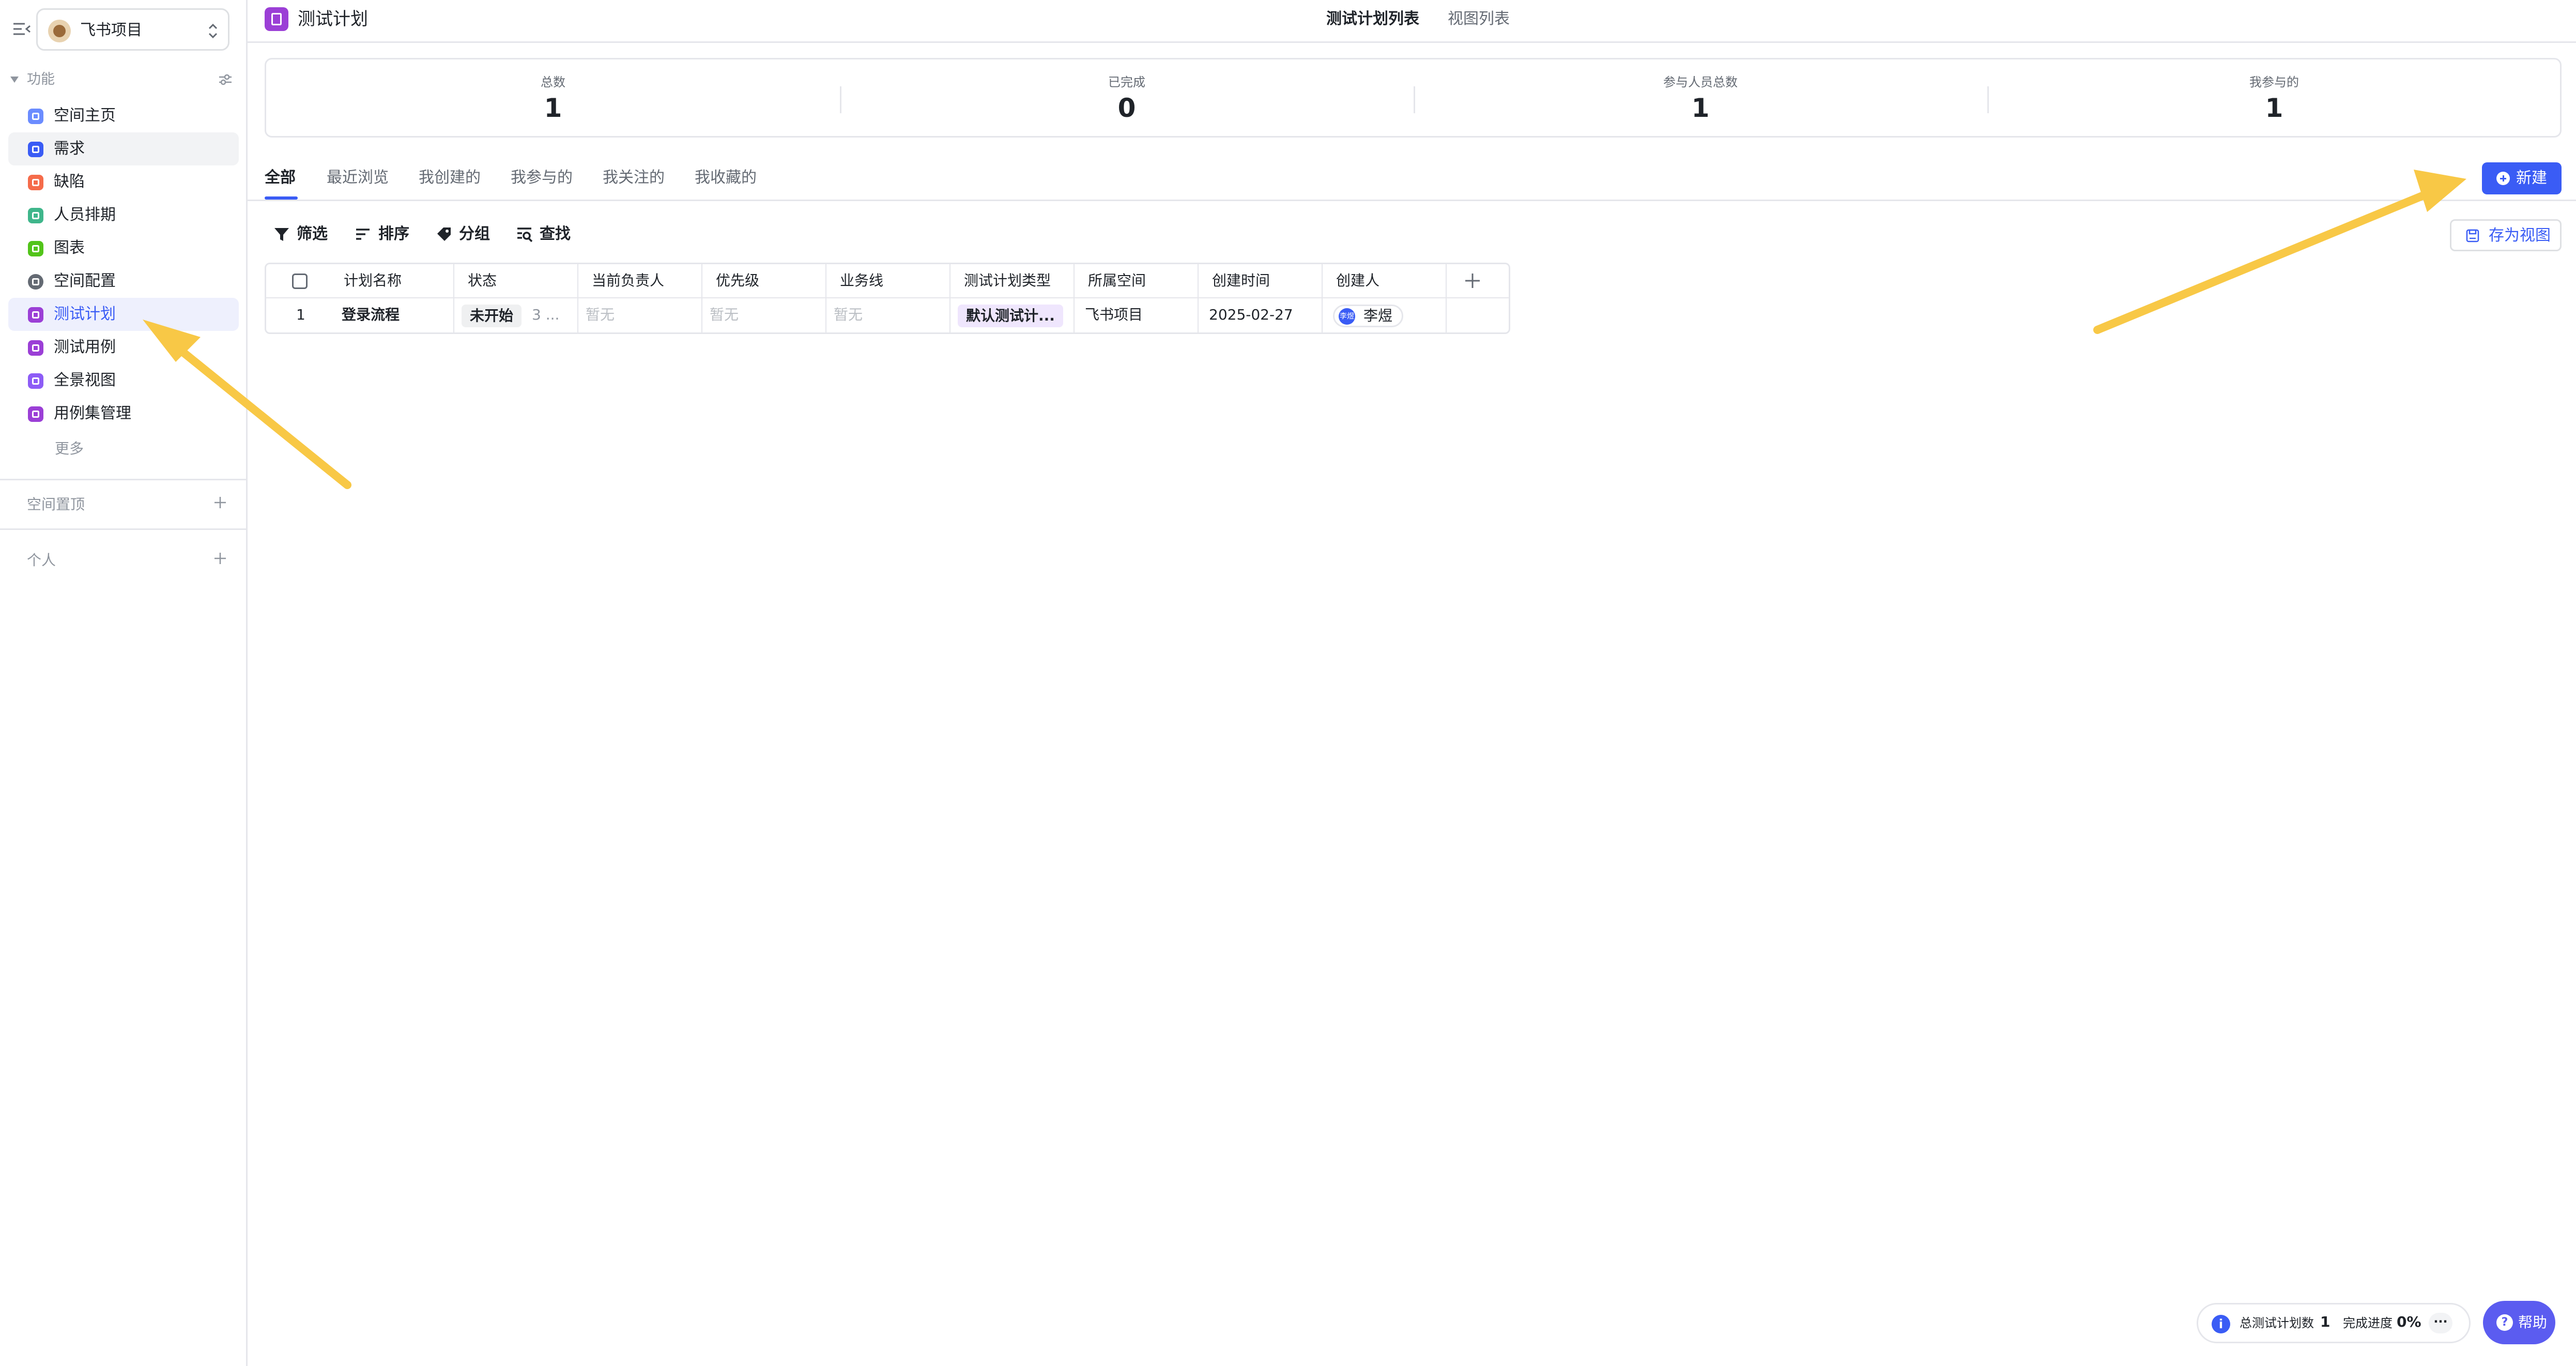 Image resolution: width=2576 pixels, height=1366 pixels. Describe the element at coordinates (123, 314) in the screenshot. I see `sidebar-item-test-plan: 测试计划` at that location.